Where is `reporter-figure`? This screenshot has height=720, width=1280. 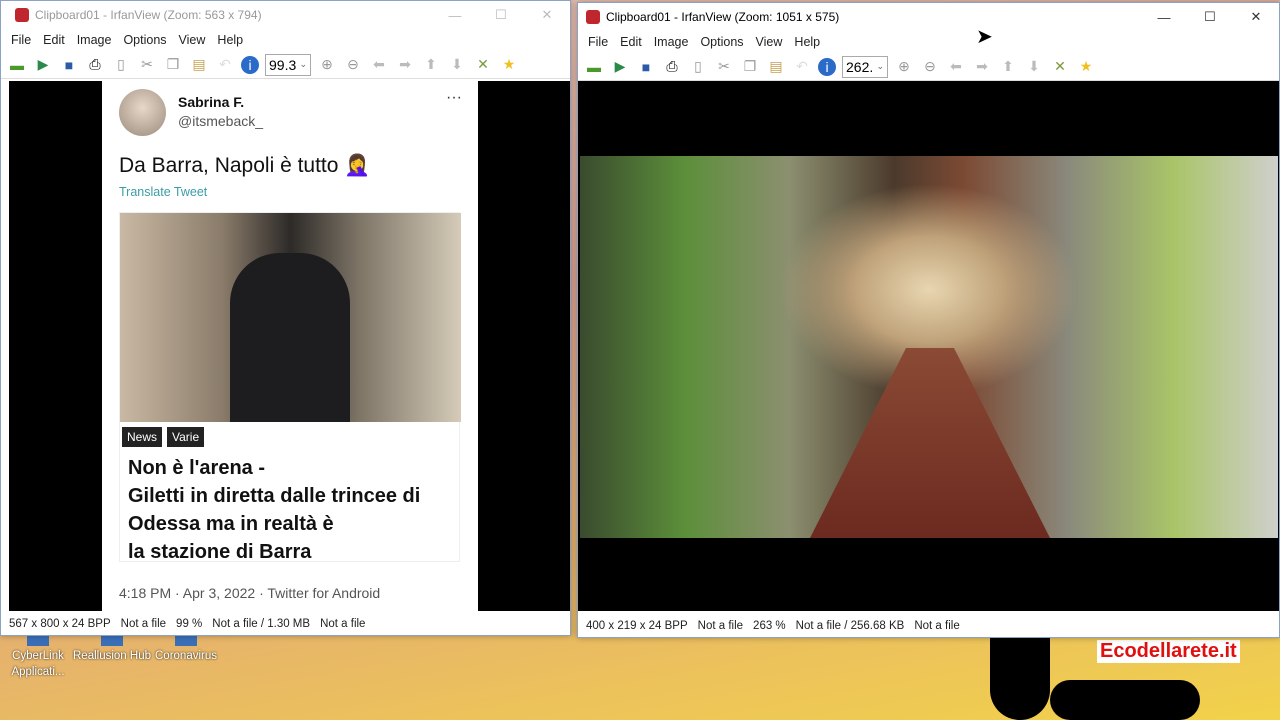 reporter-figure is located at coordinates (290, 337).